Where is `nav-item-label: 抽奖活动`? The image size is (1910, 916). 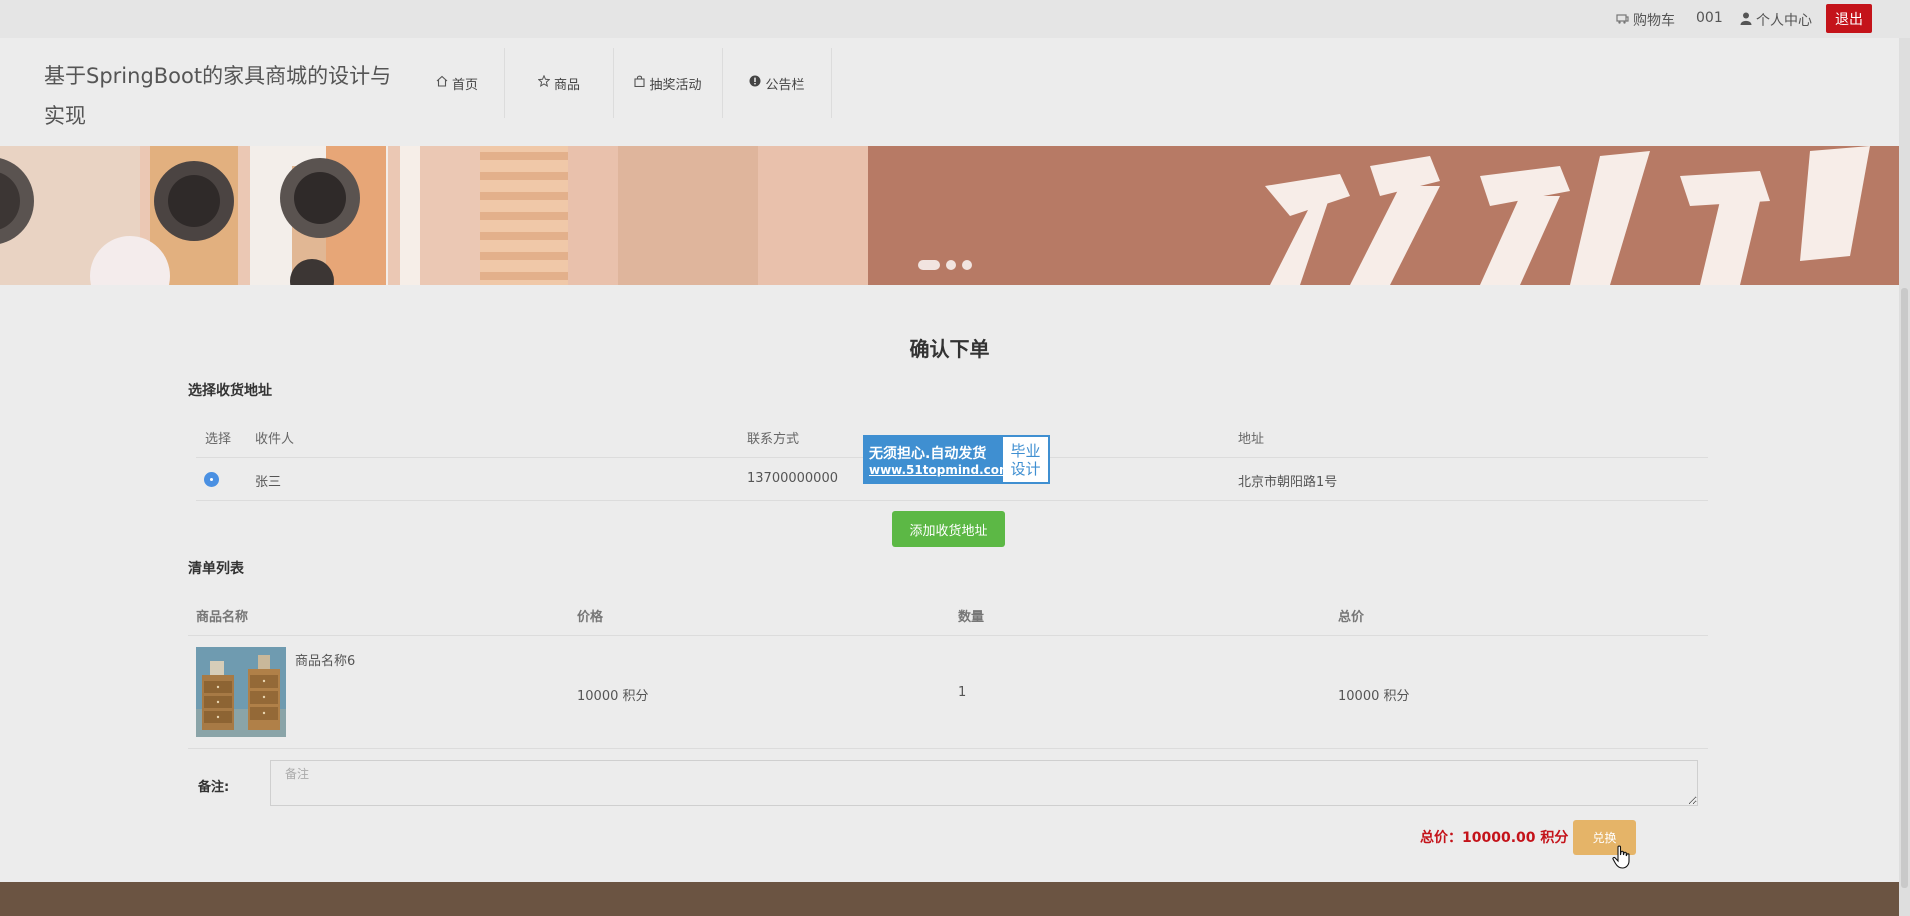
nav-item-label: 抽奖活动 is located at coordinates (675, 85).